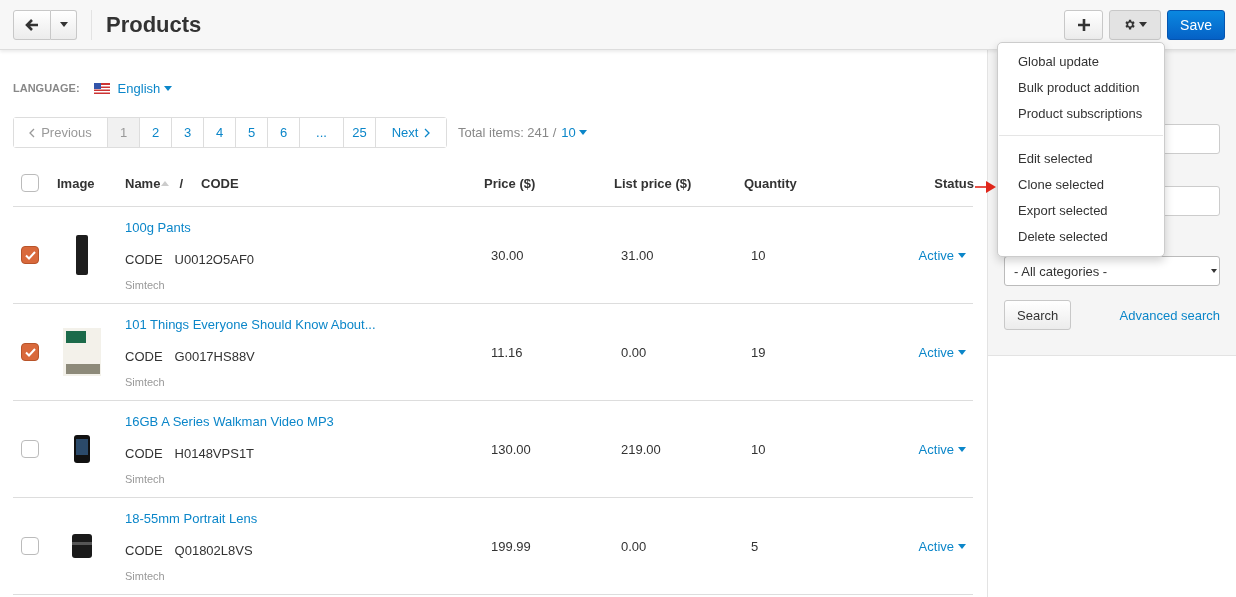 The width and height of the screenshot is (1236, 597). Describe the element at coordinates (574, 132) in the screenshot. I see `items-per-page-selector: 10` at that location.